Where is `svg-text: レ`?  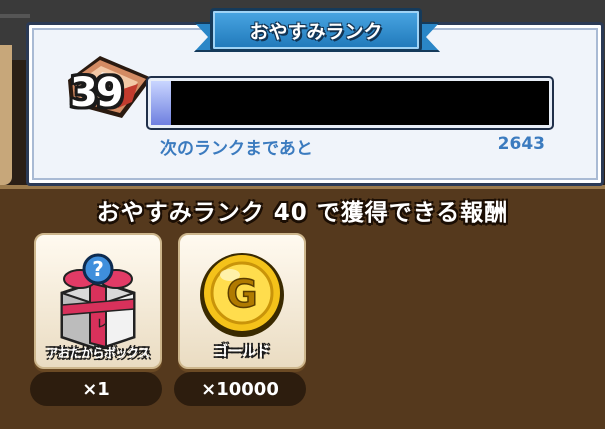
svg-text: レ is located at coordinates (102, 323).